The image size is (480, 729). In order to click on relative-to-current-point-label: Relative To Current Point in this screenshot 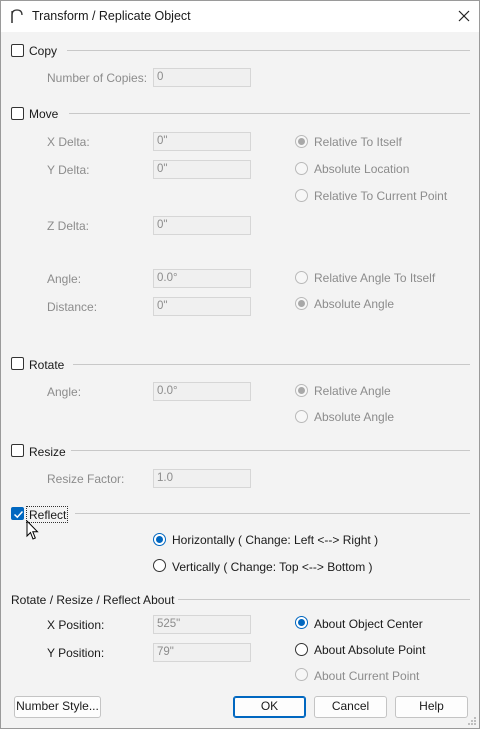, I will do `click(381, 196)`.